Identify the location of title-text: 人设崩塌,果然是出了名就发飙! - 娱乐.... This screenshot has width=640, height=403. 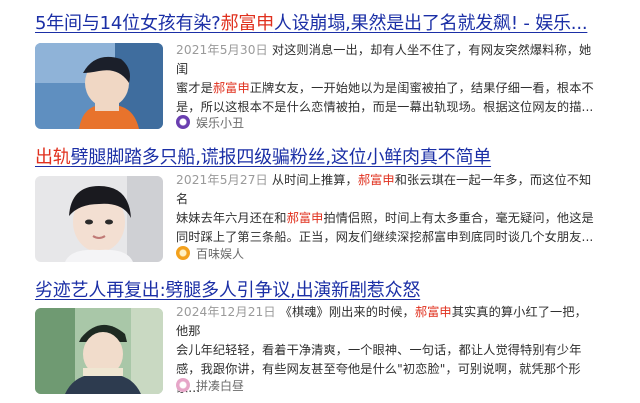
(431, 23).